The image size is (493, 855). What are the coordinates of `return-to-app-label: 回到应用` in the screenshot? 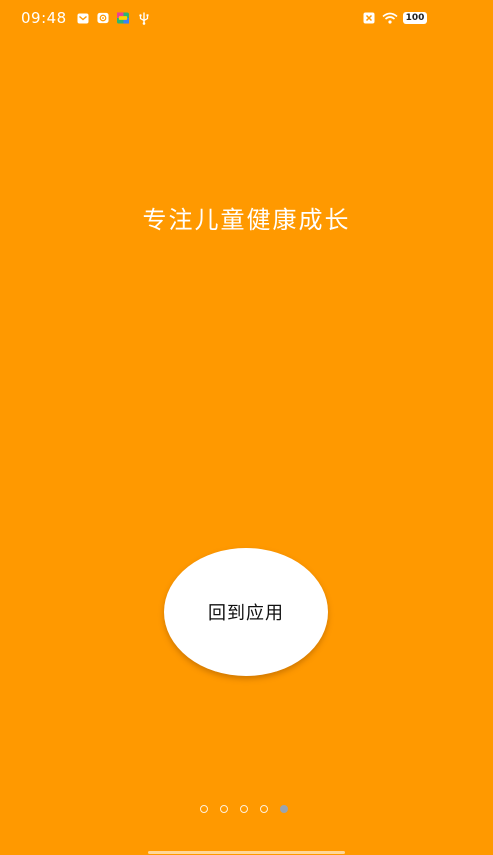 It's located at (246, 613).